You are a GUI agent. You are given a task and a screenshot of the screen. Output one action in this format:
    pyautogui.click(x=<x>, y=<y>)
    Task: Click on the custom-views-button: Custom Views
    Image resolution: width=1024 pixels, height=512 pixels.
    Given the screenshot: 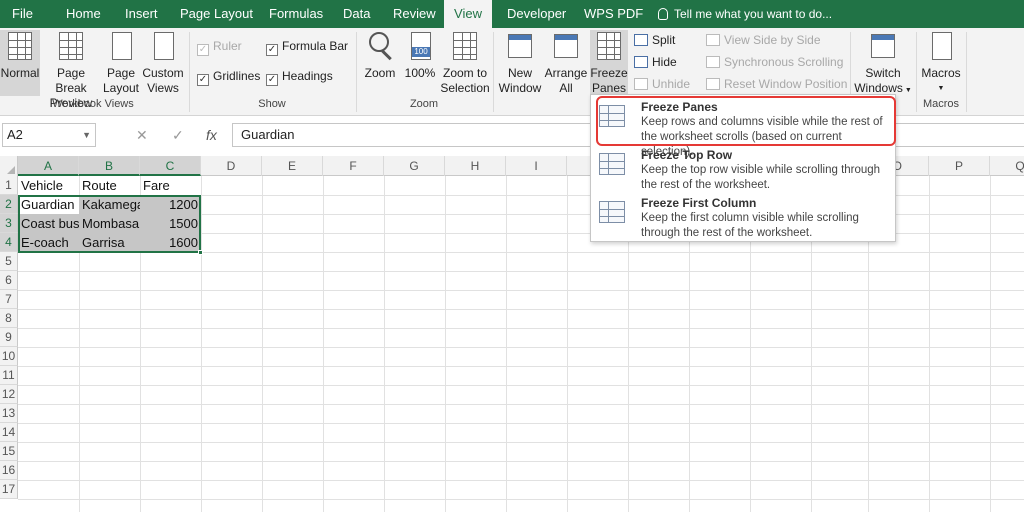 What is the action you would take?
    pyautogui.click(x=163, y=63)
    